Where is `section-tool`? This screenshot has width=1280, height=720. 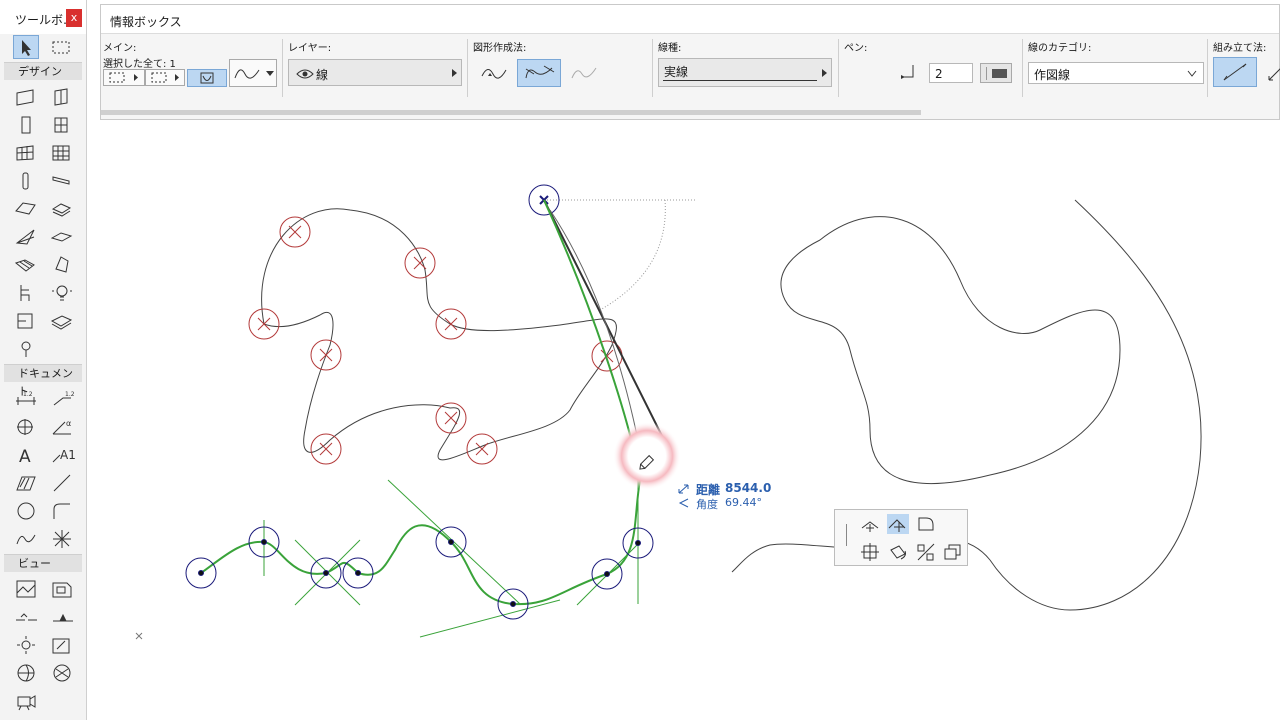 section-tool is located at coordinates (26, 617).